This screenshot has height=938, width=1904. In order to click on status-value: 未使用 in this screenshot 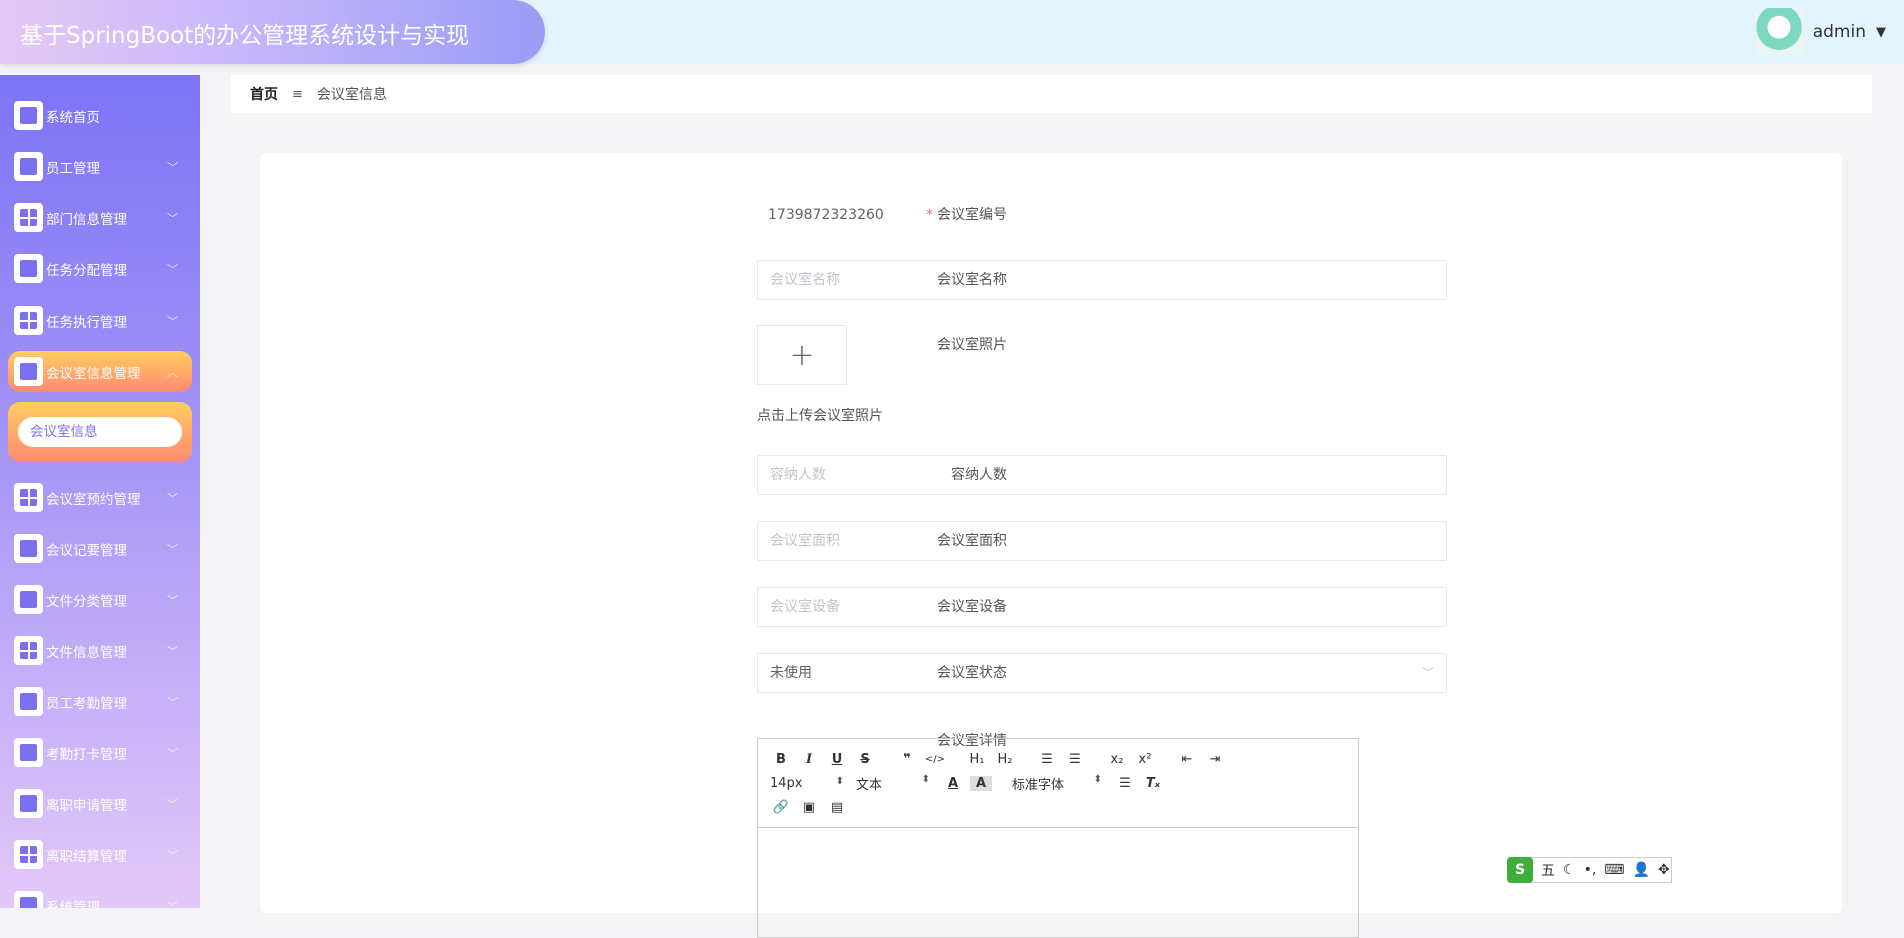, I will do `click(791, 673)`.